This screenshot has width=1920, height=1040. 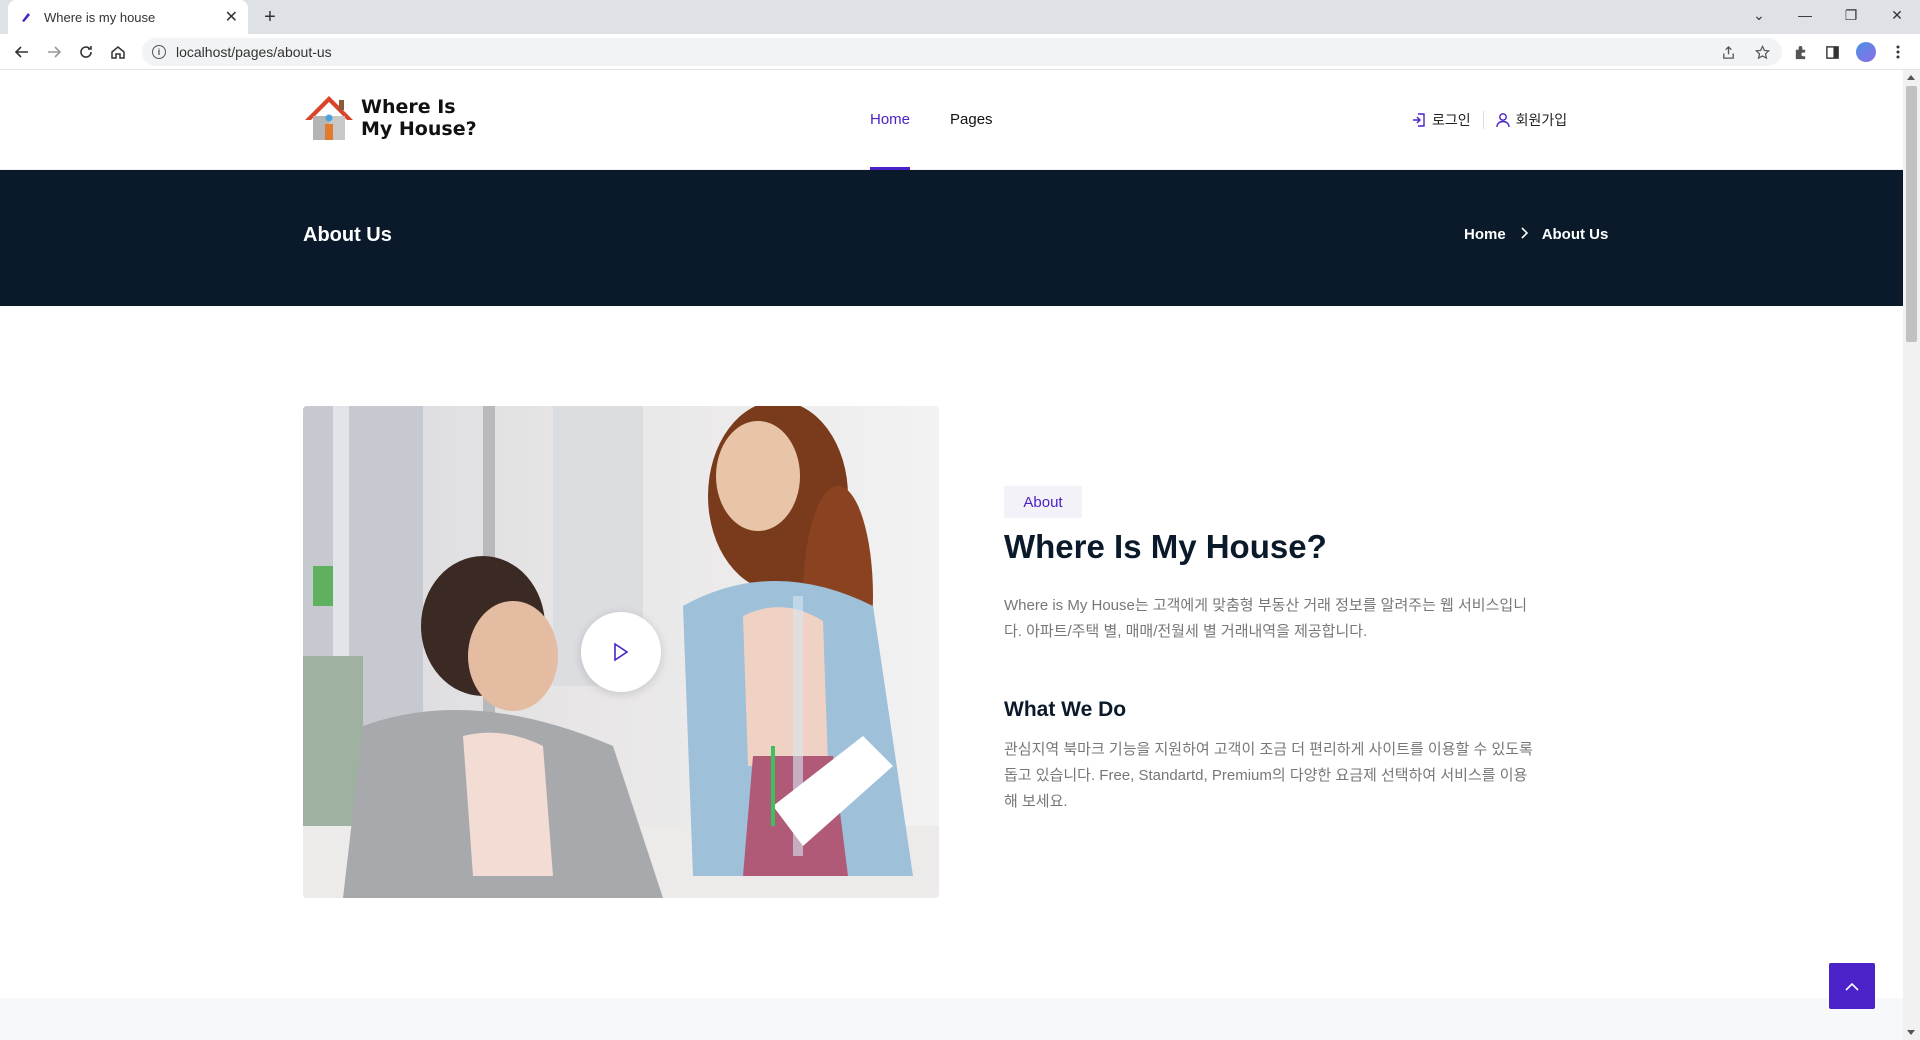 What do you see at coordinates (1065, 709) in the screenshot?
I see `what-we-do-heading: What We Do` at bounding box center [1065, 709].